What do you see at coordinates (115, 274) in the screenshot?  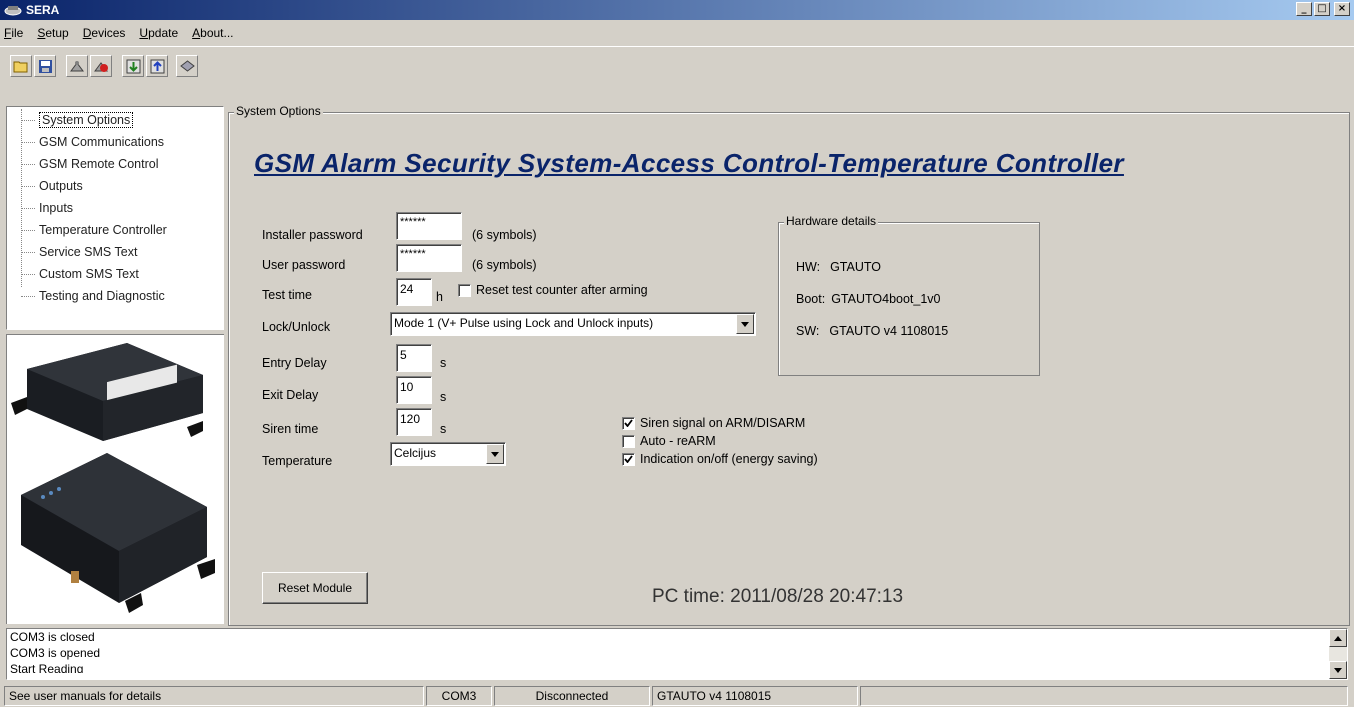 I see `tree-item-custom-sms-text: Custom SMS Text` at bounding box center [115, 274].